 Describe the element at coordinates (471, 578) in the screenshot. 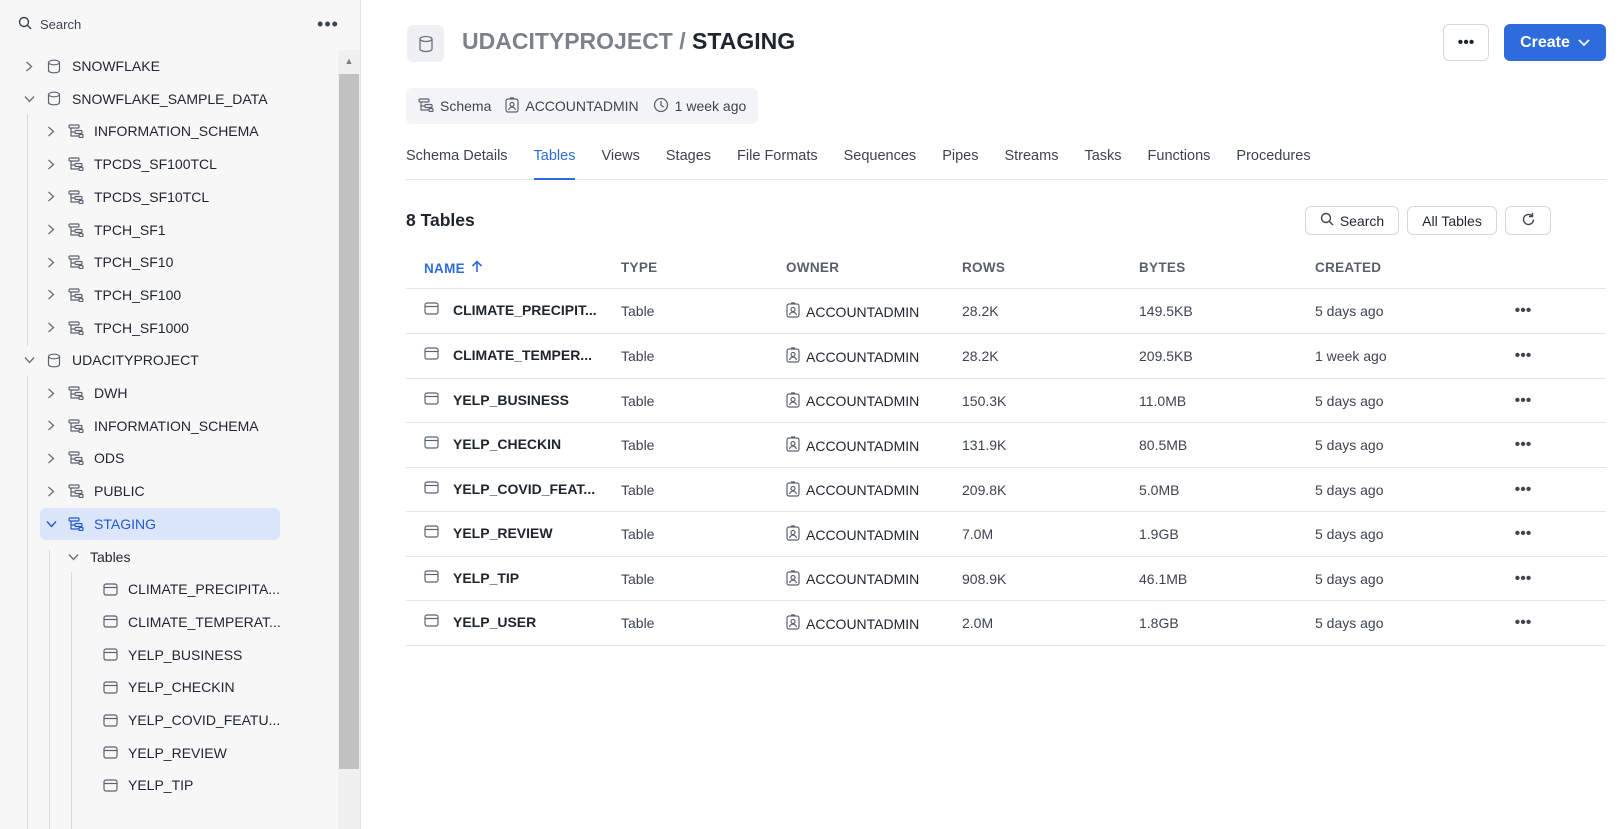

I see `cell-name: YELP_TIP` at that location.